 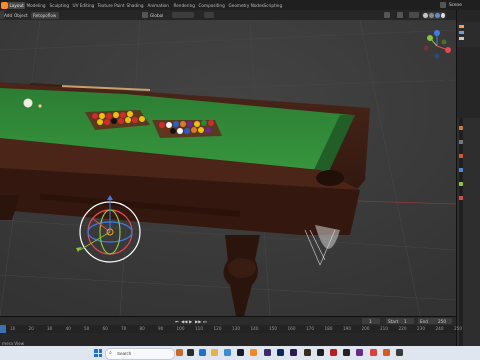 What do you see at coordinates (156, 15) in the screenshot?
I see `transform-orientation-select: Global` at bounding box center [156, 15].